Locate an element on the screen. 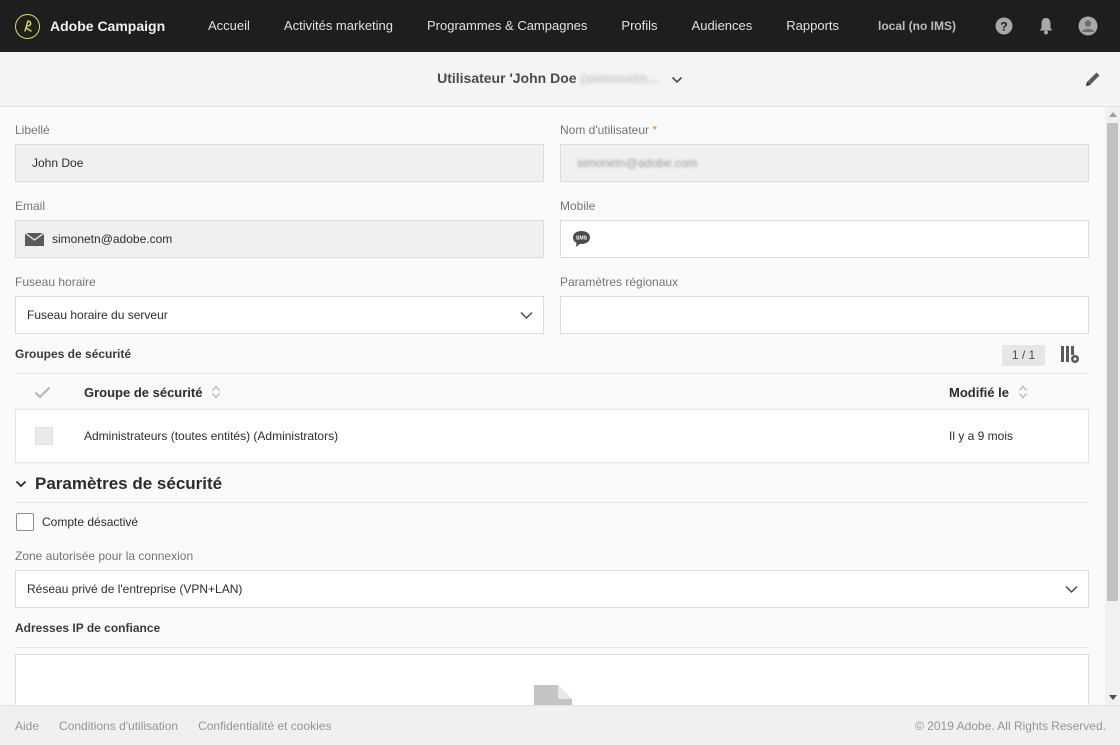 This screenshot has height=745, width=1120. vertical-scrollbar is located at coordinates (1112, 406).